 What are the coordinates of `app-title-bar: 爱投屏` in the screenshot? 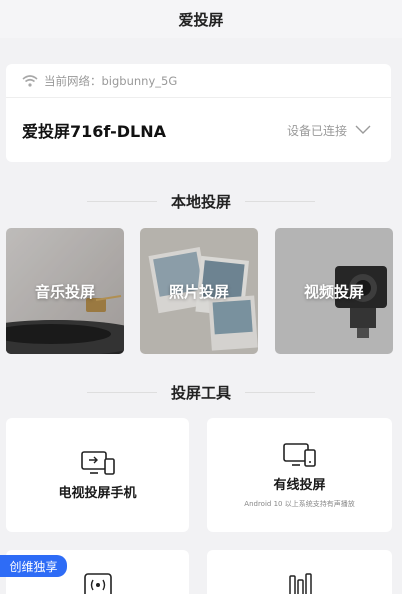 It's located at (201, 19).